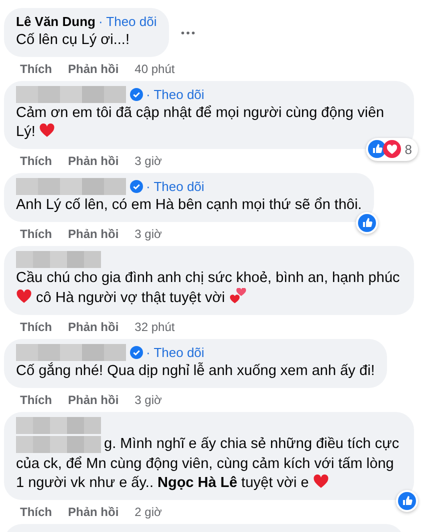  Describe the element at coordinates (392, 149) in the screenshot. I see `reaction-count: 8` at that location.